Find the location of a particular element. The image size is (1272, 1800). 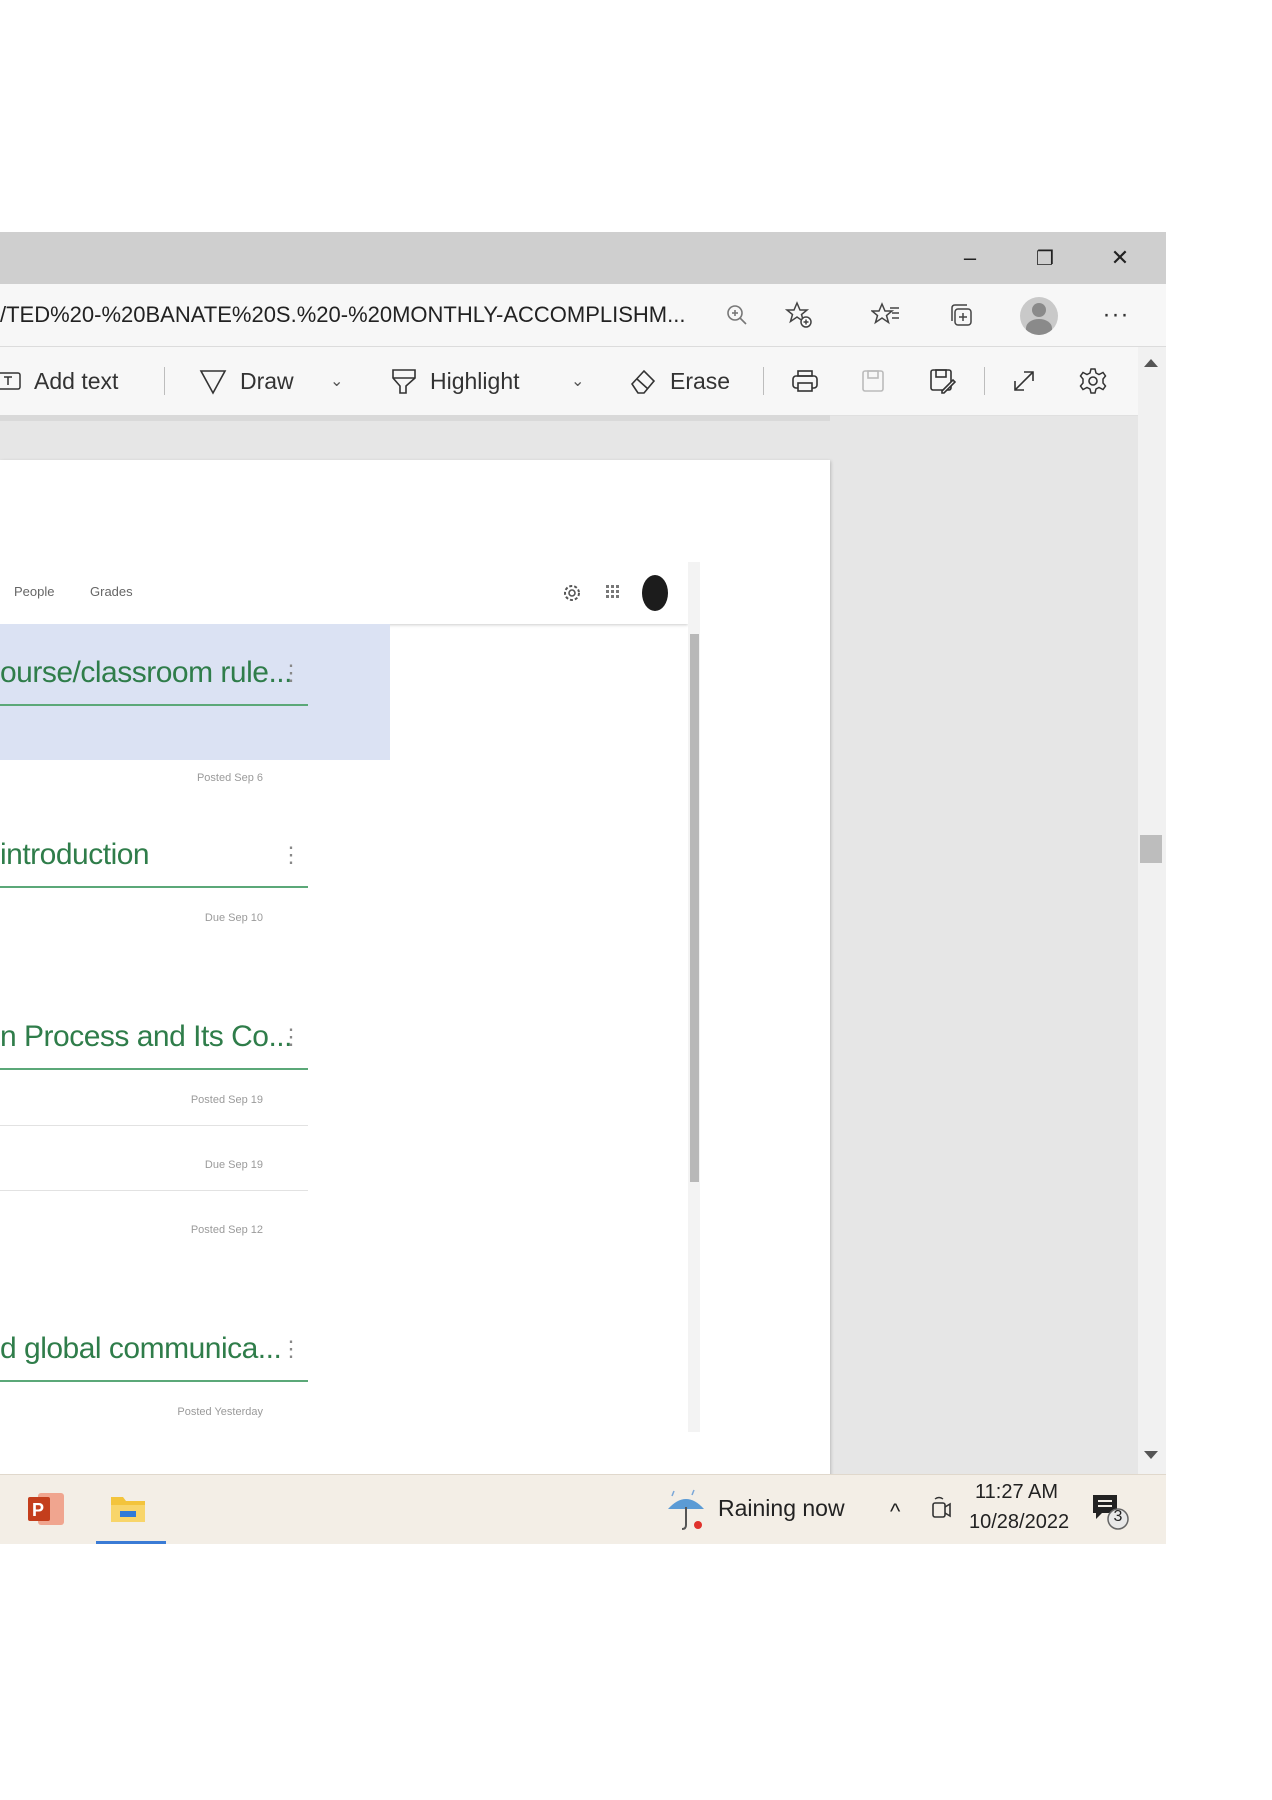

highlight-button: Highlight is located at coordinates (455, 381).